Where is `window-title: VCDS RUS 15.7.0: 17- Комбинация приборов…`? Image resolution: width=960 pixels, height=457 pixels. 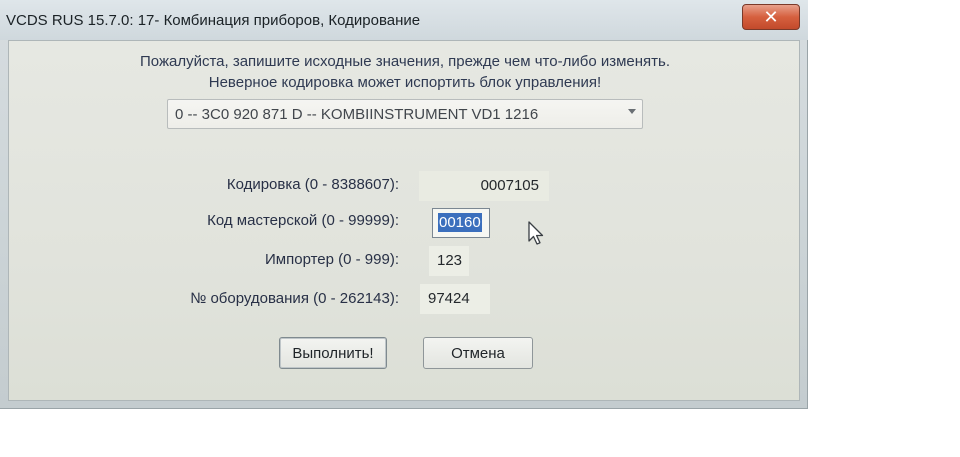
window-title: VCDS RUS 15.7.0: 17- Комбинация приборов… is located at coordinates (213, 20).